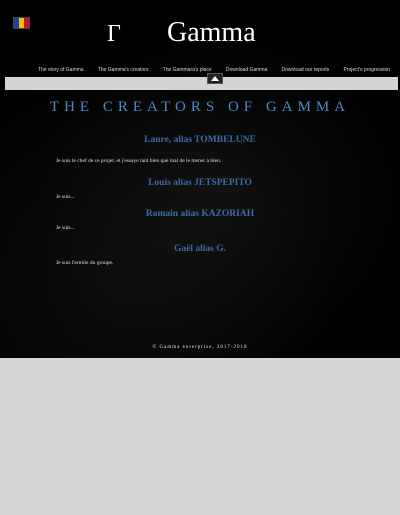  I want to click on member-bio: Je suis l'ermite du groupe., so click(85, 263).